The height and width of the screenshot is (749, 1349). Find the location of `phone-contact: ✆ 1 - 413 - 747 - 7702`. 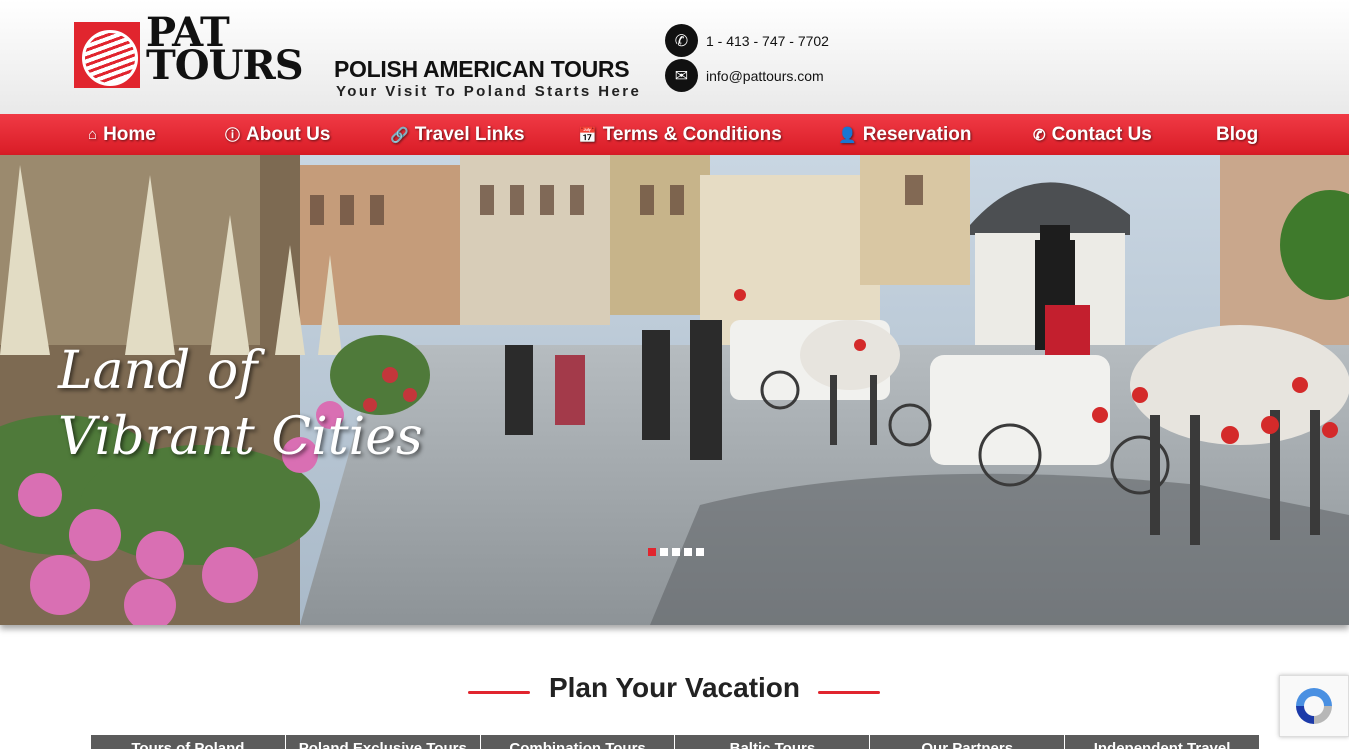

phone-contact: ✆ 1 - 413 - 747 - 7702 is located at coordinates (747, 40).